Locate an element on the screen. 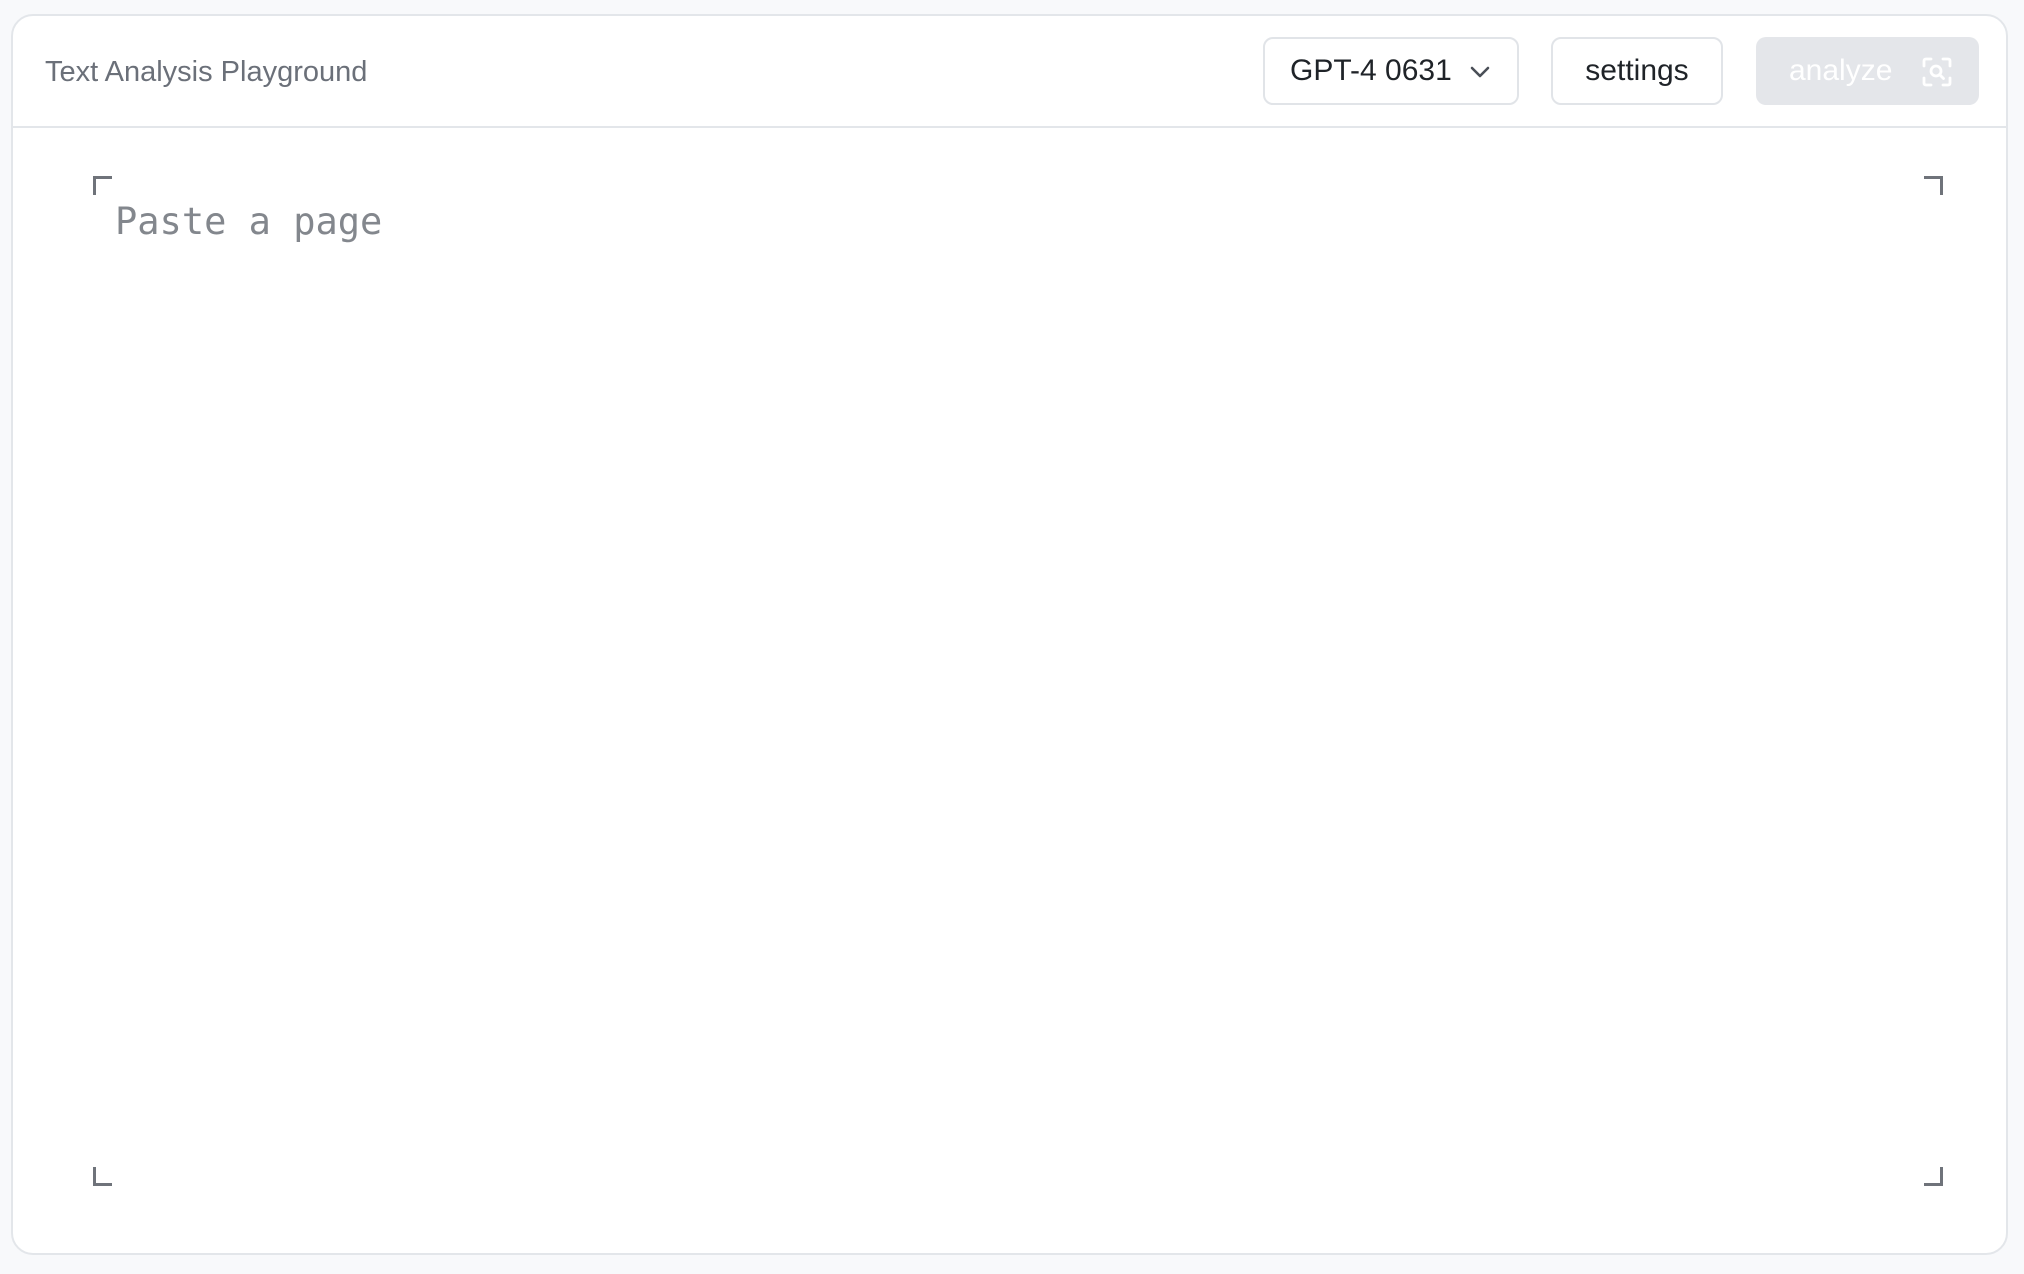 The image size is (2024, 1274). model-select-value: GPT-4 0631 is located at coordinates (1371, 70).